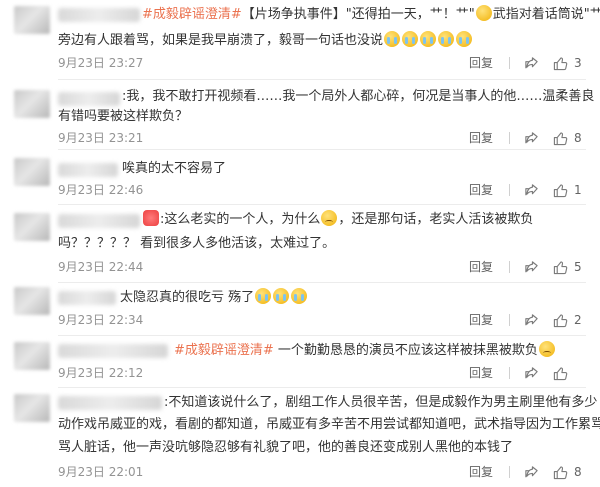 The image size is (600, 487). What do you see at coordinates (101, 472) in the screenshot?
I see `timestamp: 9月23日 22:01` at bounding box center [101, 472].